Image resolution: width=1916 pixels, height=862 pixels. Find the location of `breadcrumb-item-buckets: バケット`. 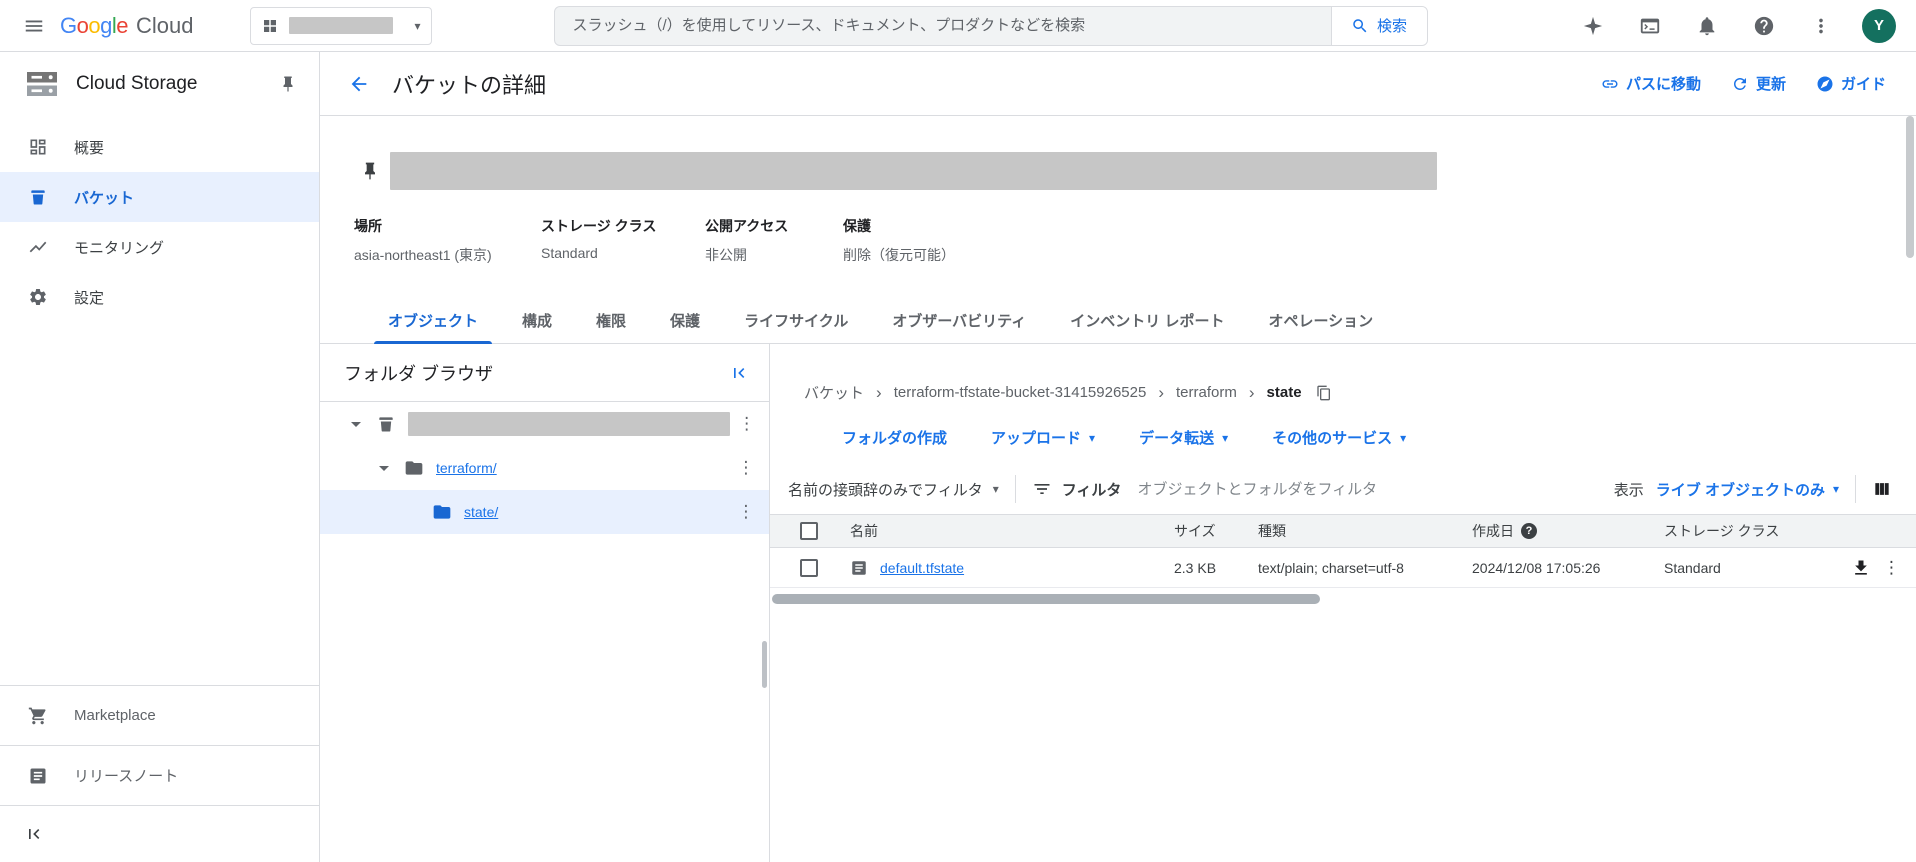

breadcrumb-item-buckets: バケット is located at coordinates (834, 392).